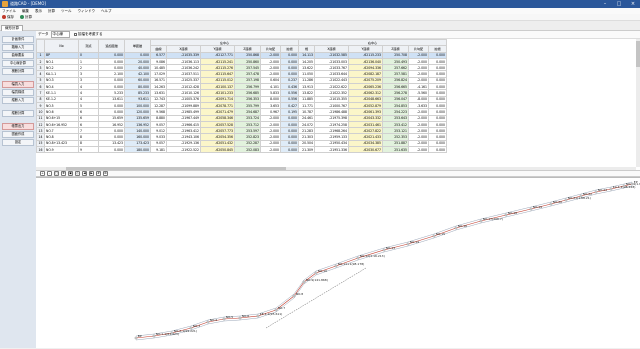 Image resolution: width=640 pixels, height=349 pixels. Describe the element at coordinates (18, 142) in the screenshot. I see `sidebar-item-settings: 設定` at that location.